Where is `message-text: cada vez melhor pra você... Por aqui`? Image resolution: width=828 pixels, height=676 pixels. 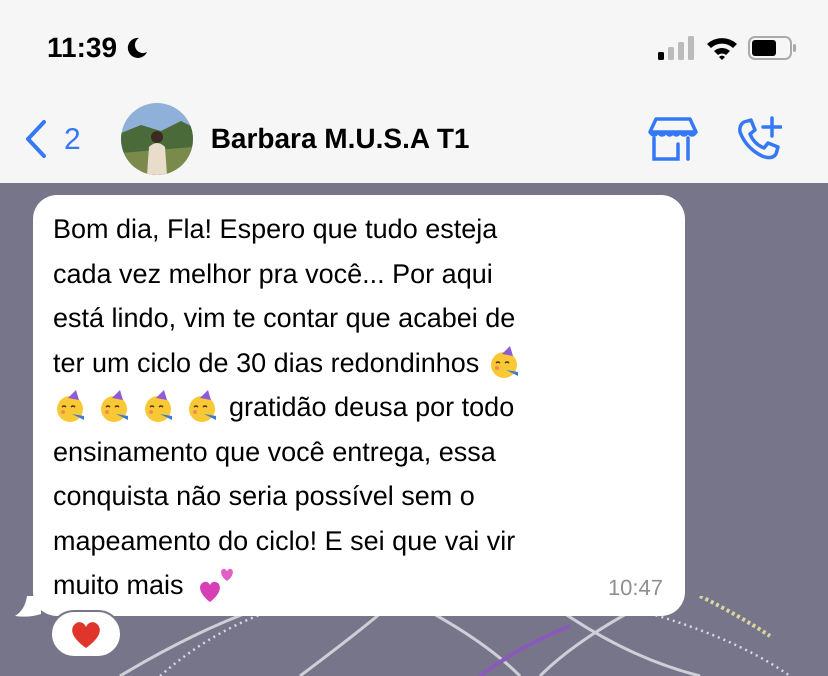
message-text: cada vez melhor pra você... Por aqui is located at coordinates (273, 274).